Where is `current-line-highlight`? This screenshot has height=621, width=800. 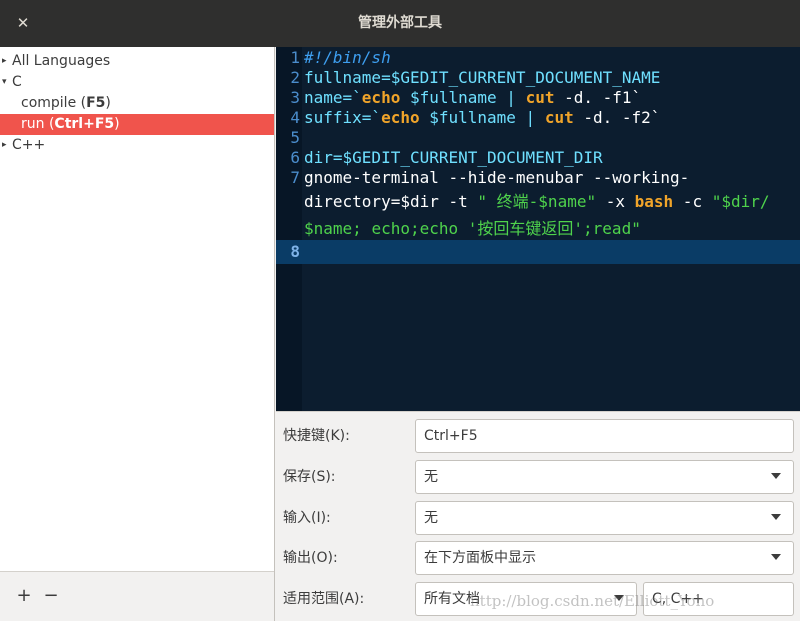
current-line-highlight is located at coordinates (538, 252).